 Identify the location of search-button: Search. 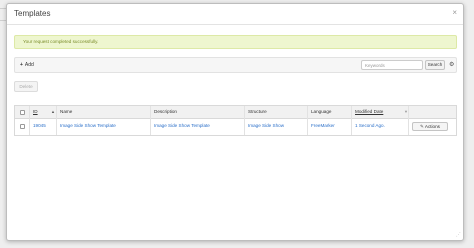
(435, 65).